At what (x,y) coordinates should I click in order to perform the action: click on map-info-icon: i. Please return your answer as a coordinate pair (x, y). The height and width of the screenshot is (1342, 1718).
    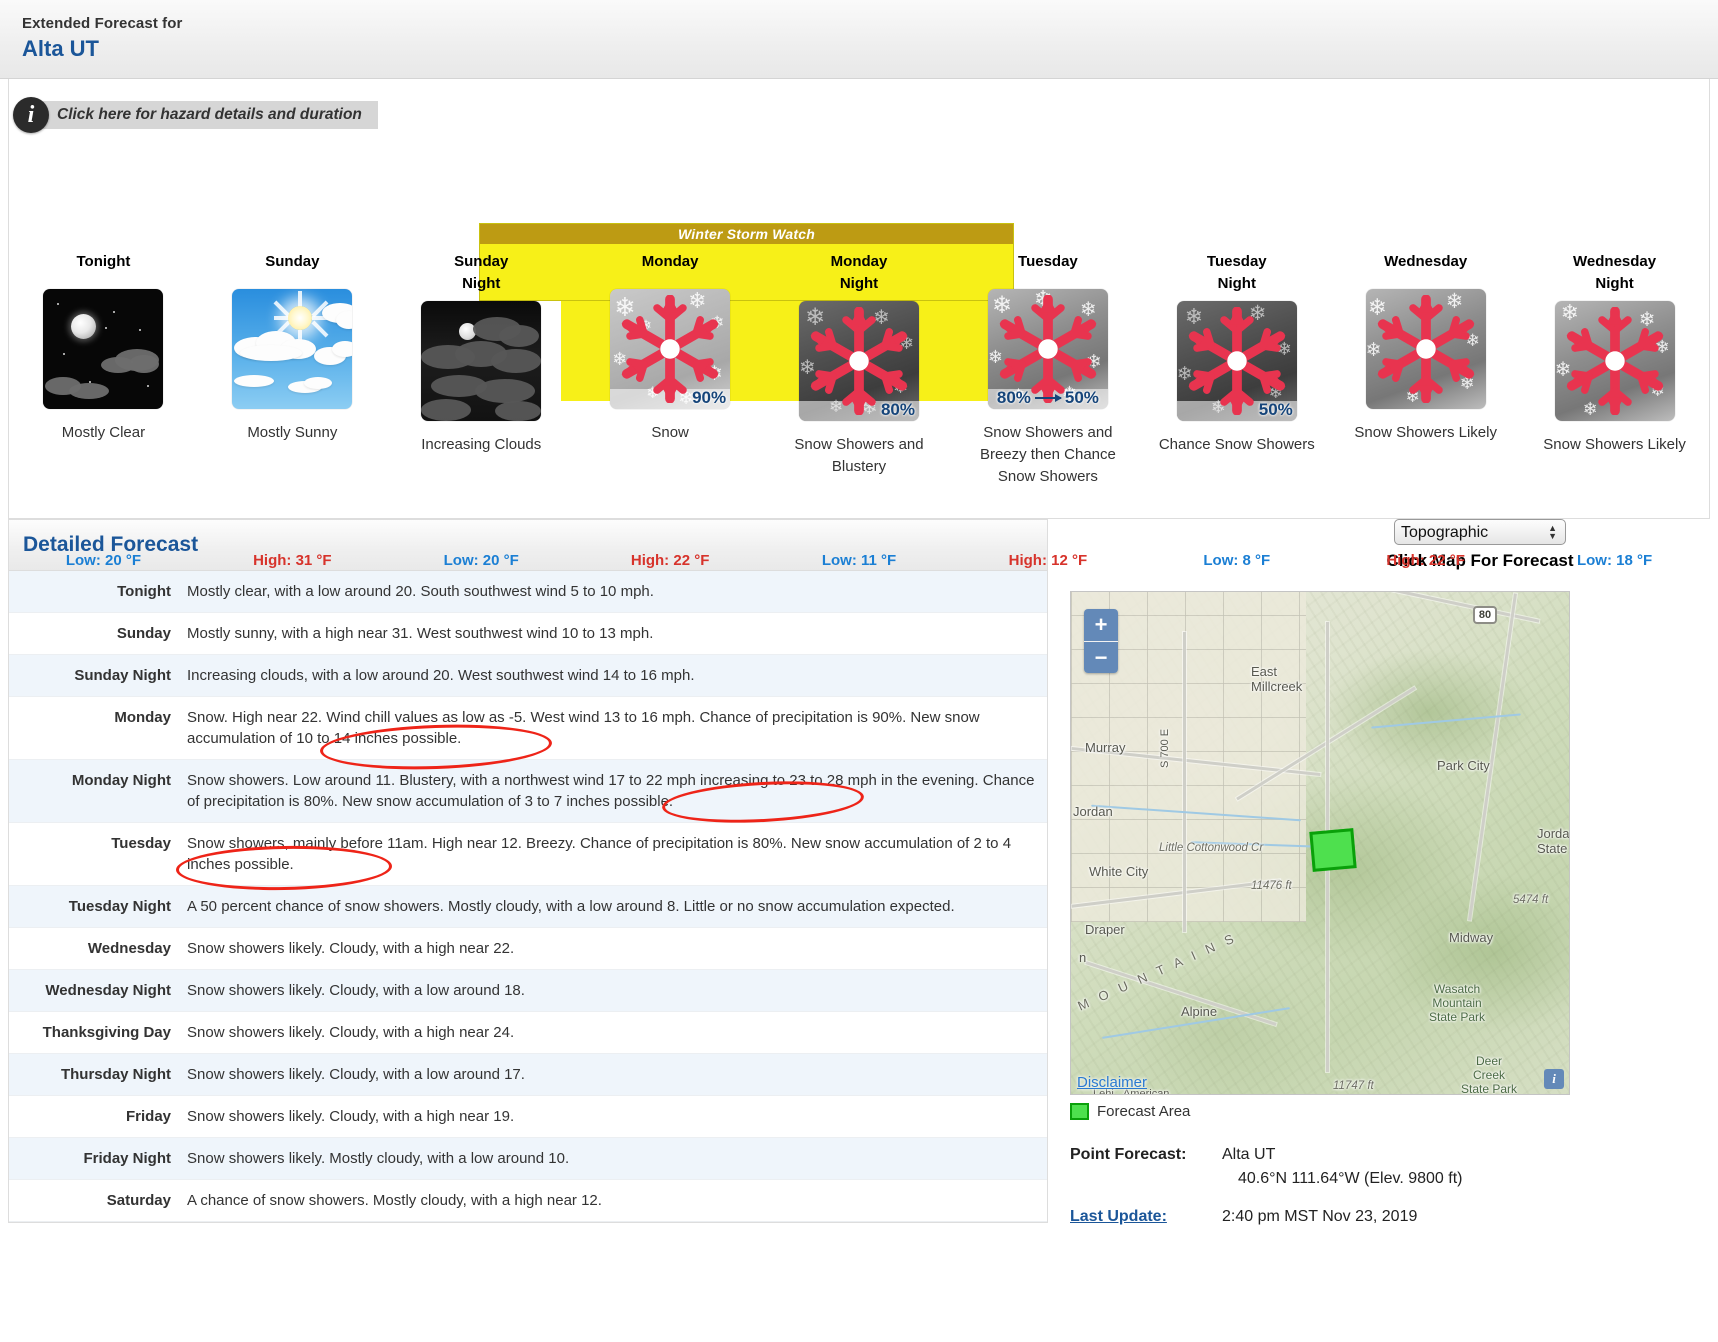
    Looking at the image, I should click on (1554, 1079).